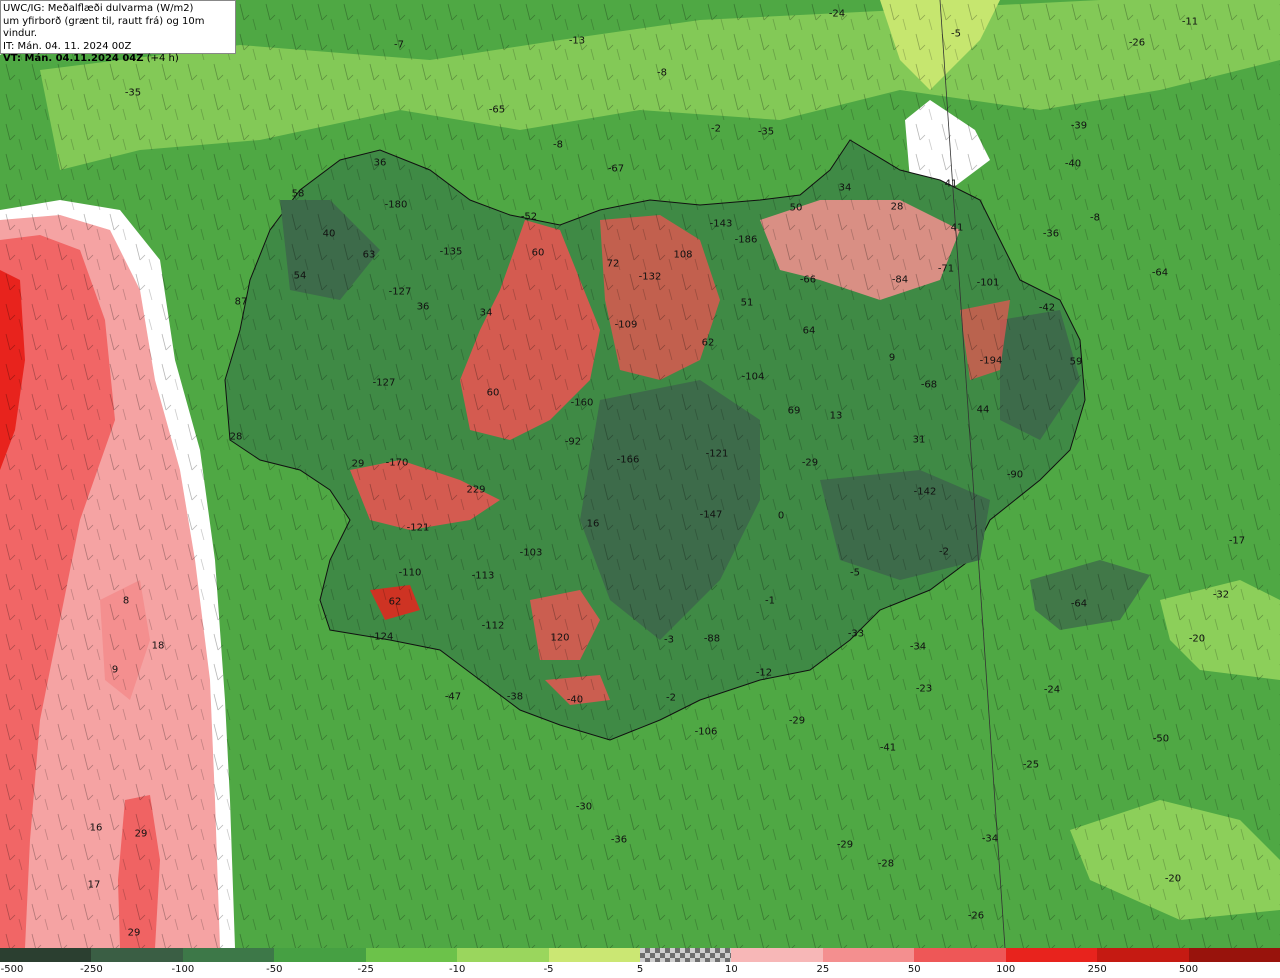  I want to click on colorbar-tick-label: -500, so click(12, 969).